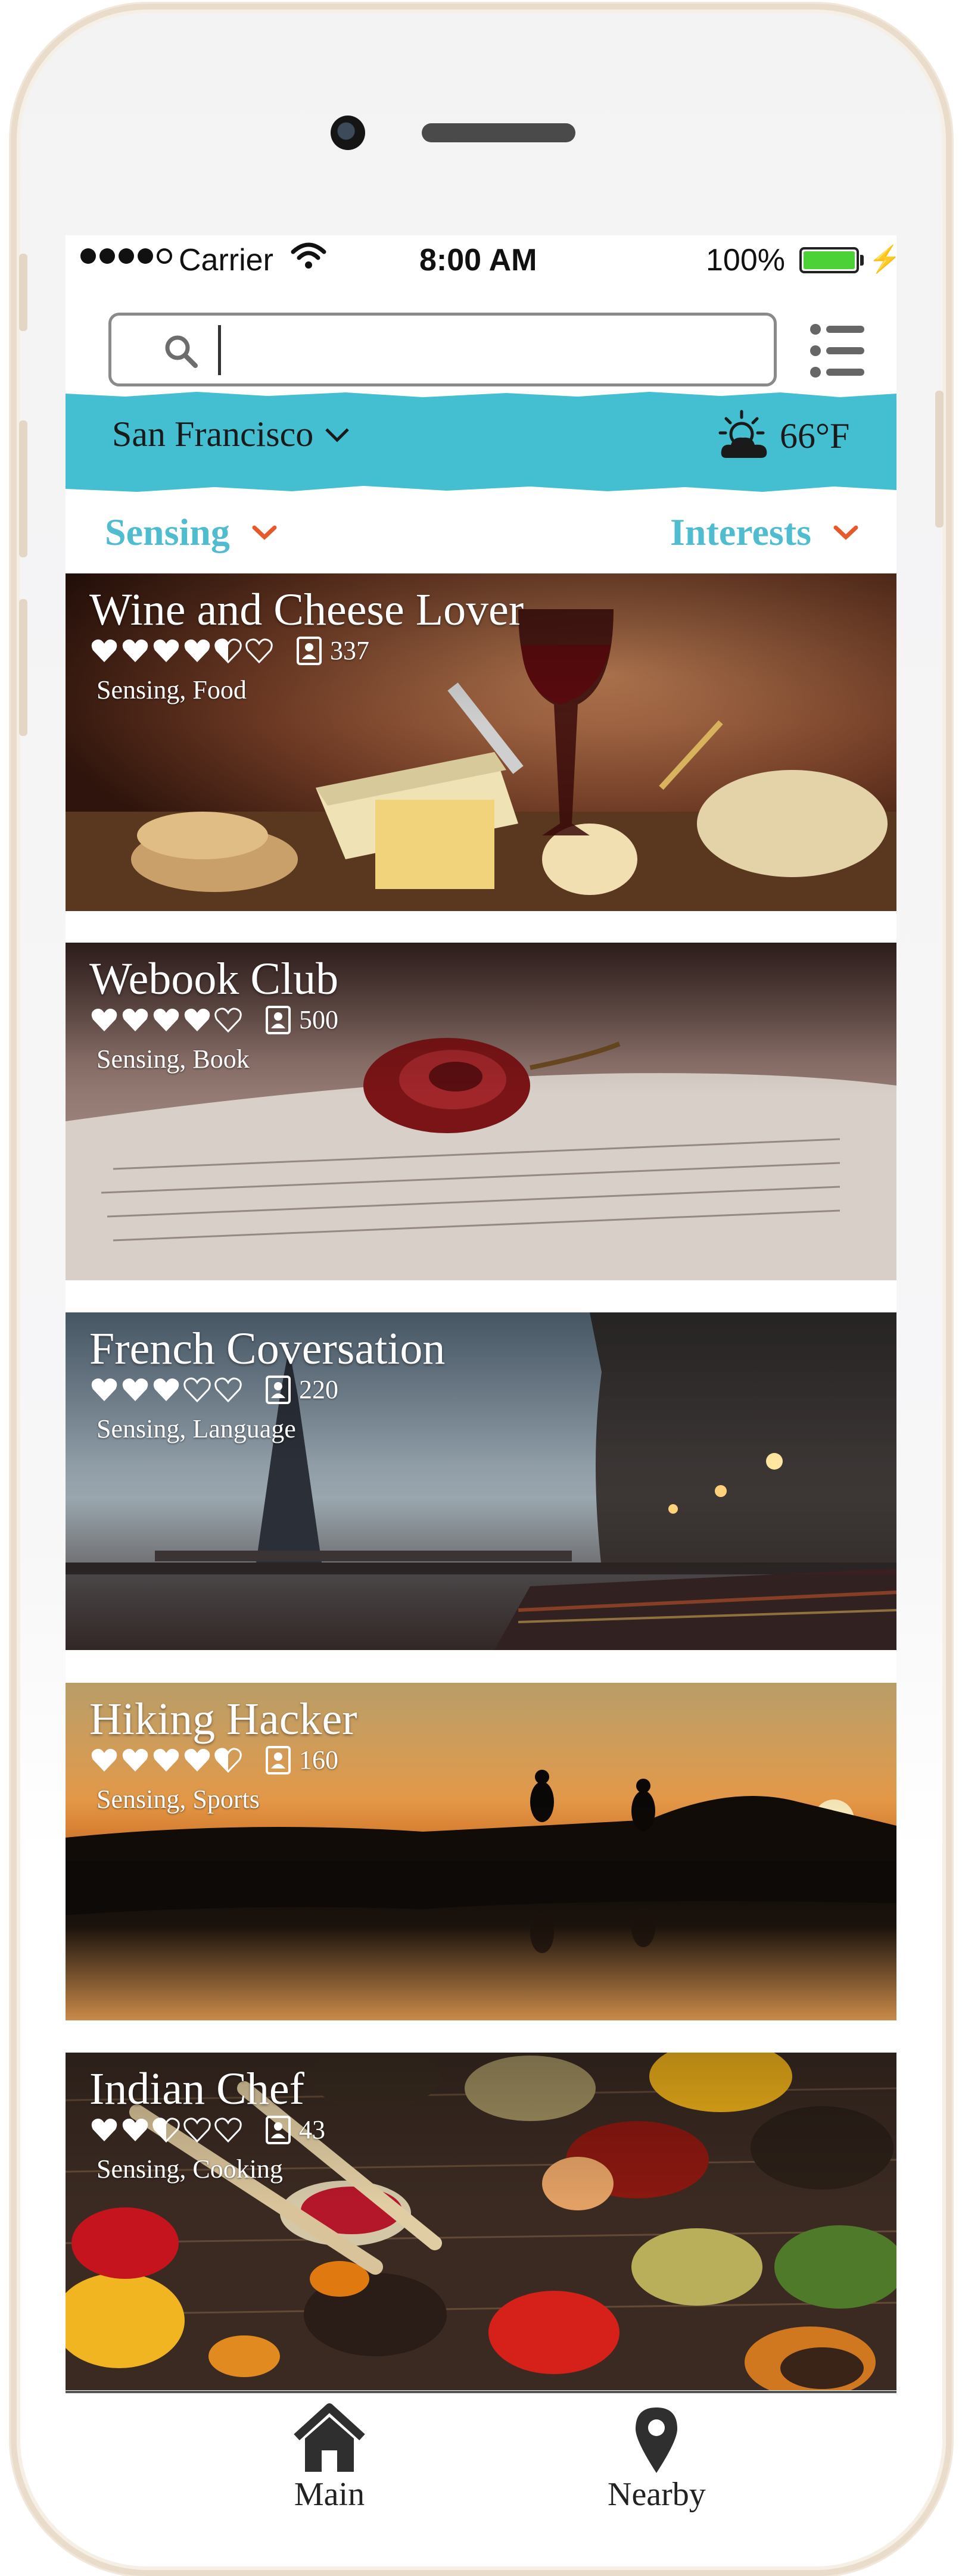 The image size is (962, 2576). What do you see at coordinates (312, 2129) in the screenshot?
I see `member-count: 43` at bounding box center [312, 2129].